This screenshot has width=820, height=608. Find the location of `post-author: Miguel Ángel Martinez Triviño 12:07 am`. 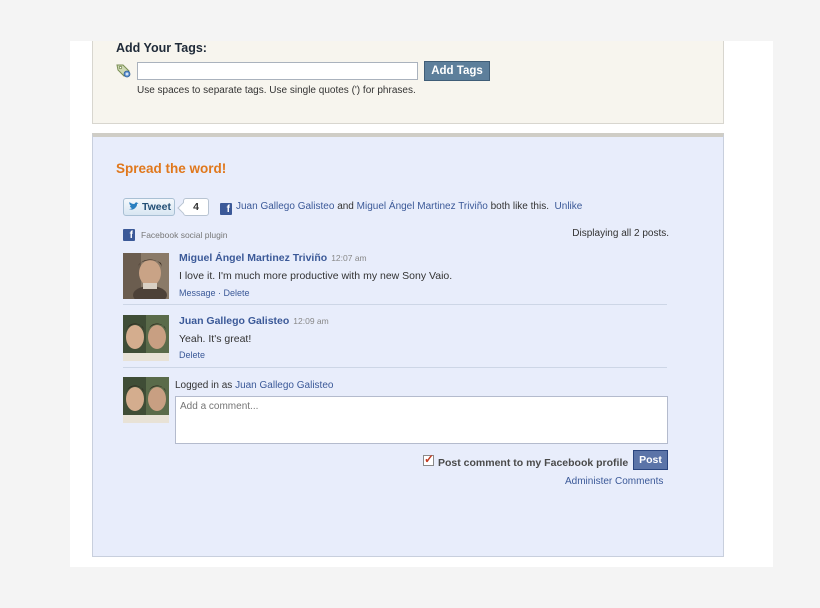

post-author: Miguel Ángel Martinez Triviño 12:07 am is located at coordinates (273, 258).